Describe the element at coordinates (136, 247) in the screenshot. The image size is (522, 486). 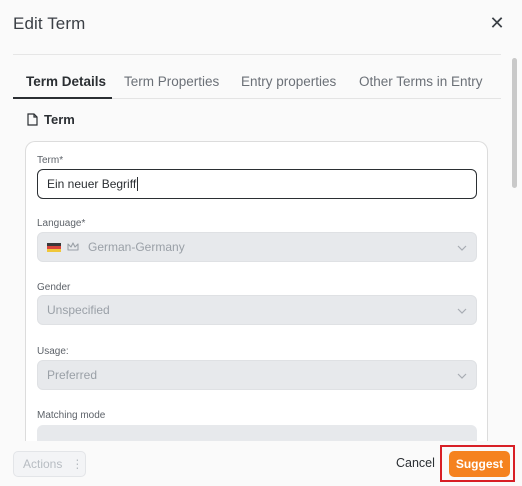
I see `language-value: German-Germany` at that location.